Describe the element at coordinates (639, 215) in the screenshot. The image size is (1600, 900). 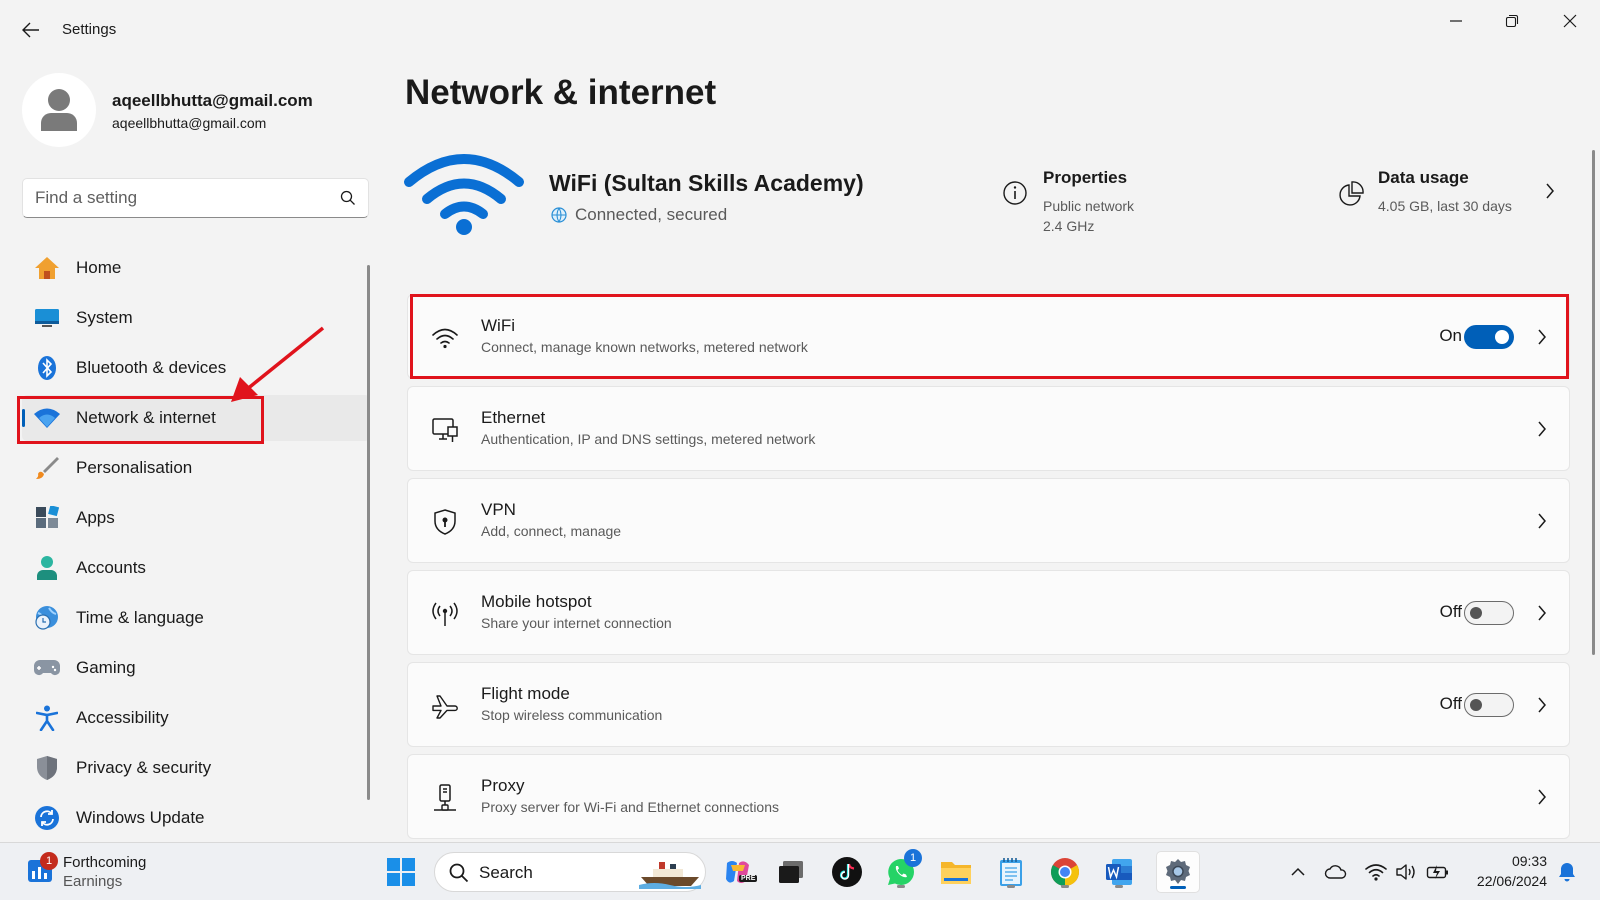
I see `connection-status: Connected, secured` at that location.